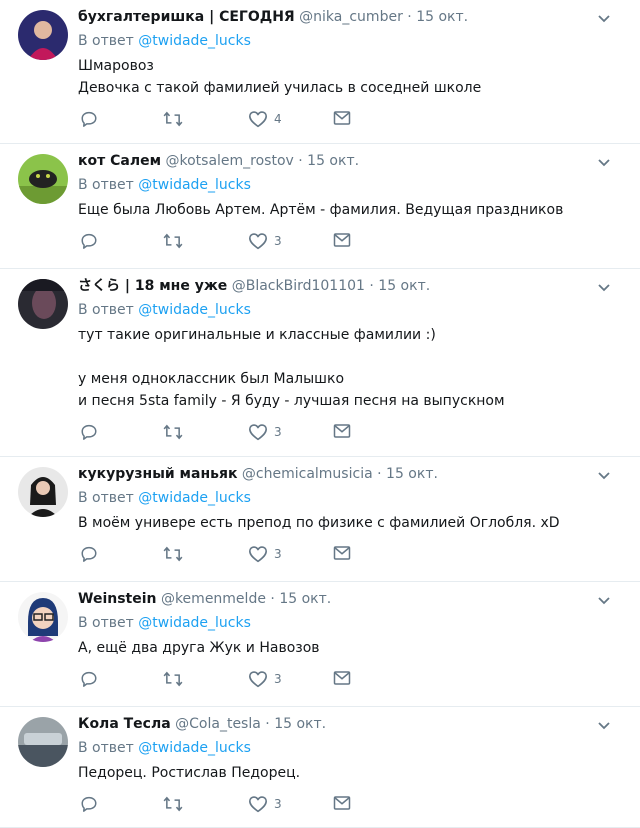  Describe the element at coordinates (157, 474) in the screenshot. I see `display-name: кукурузный маньяк` at that location.